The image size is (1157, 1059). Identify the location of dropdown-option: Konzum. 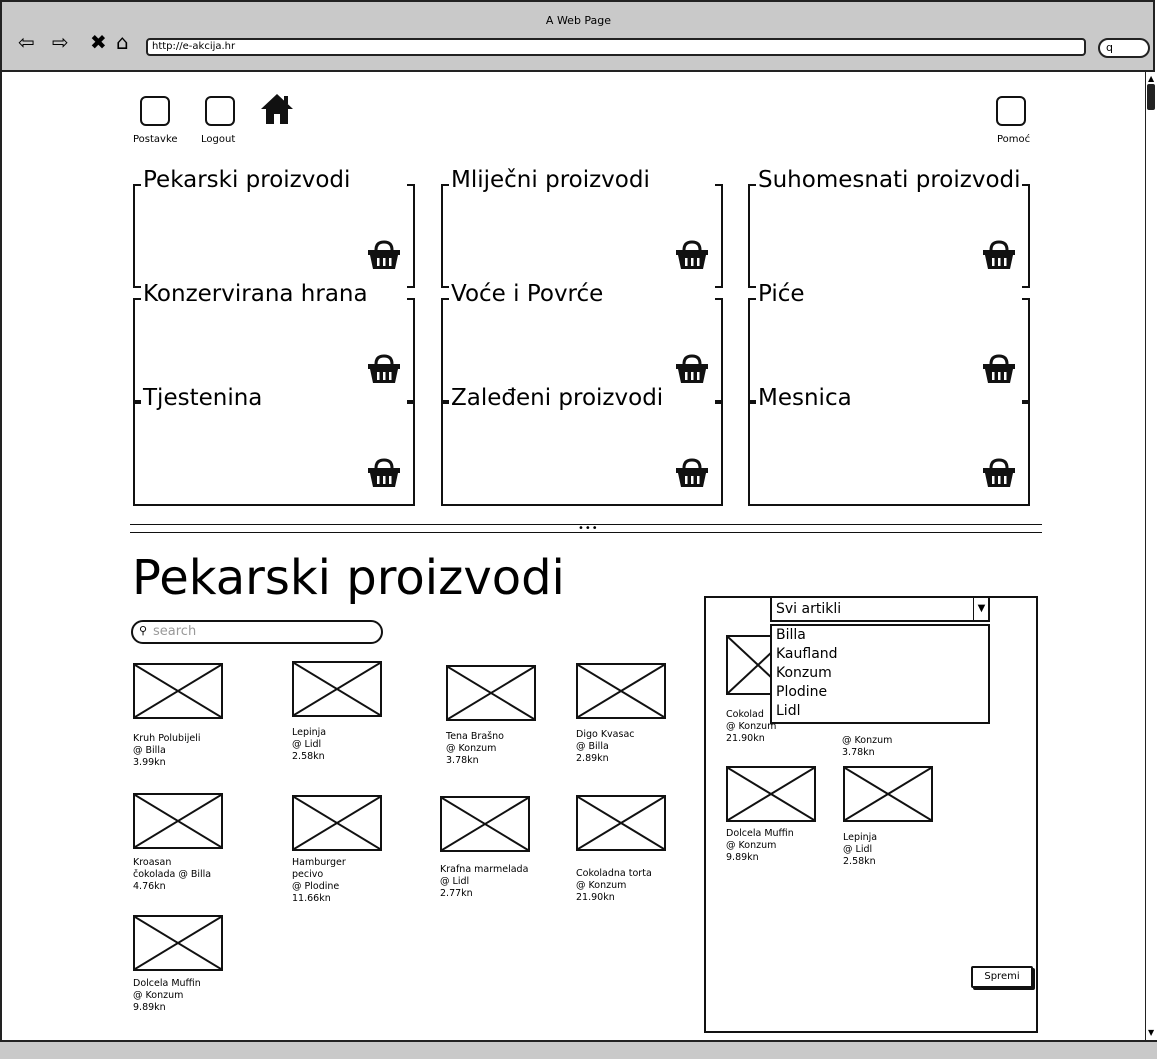
(880, 673).